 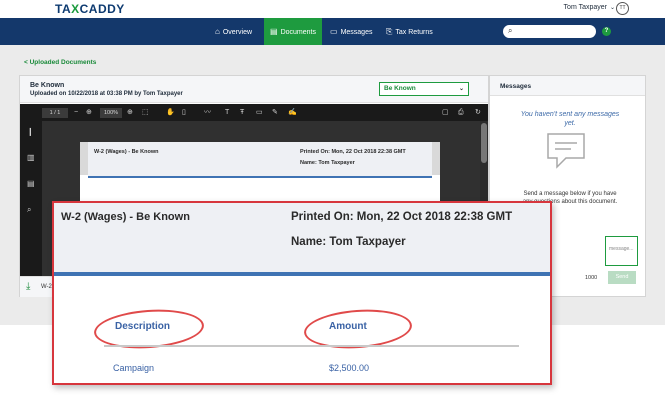 What do you see at coordinates (143, 326) in the screenshot?
I see `column-header-description: Description` at bounding box center [143, 326].